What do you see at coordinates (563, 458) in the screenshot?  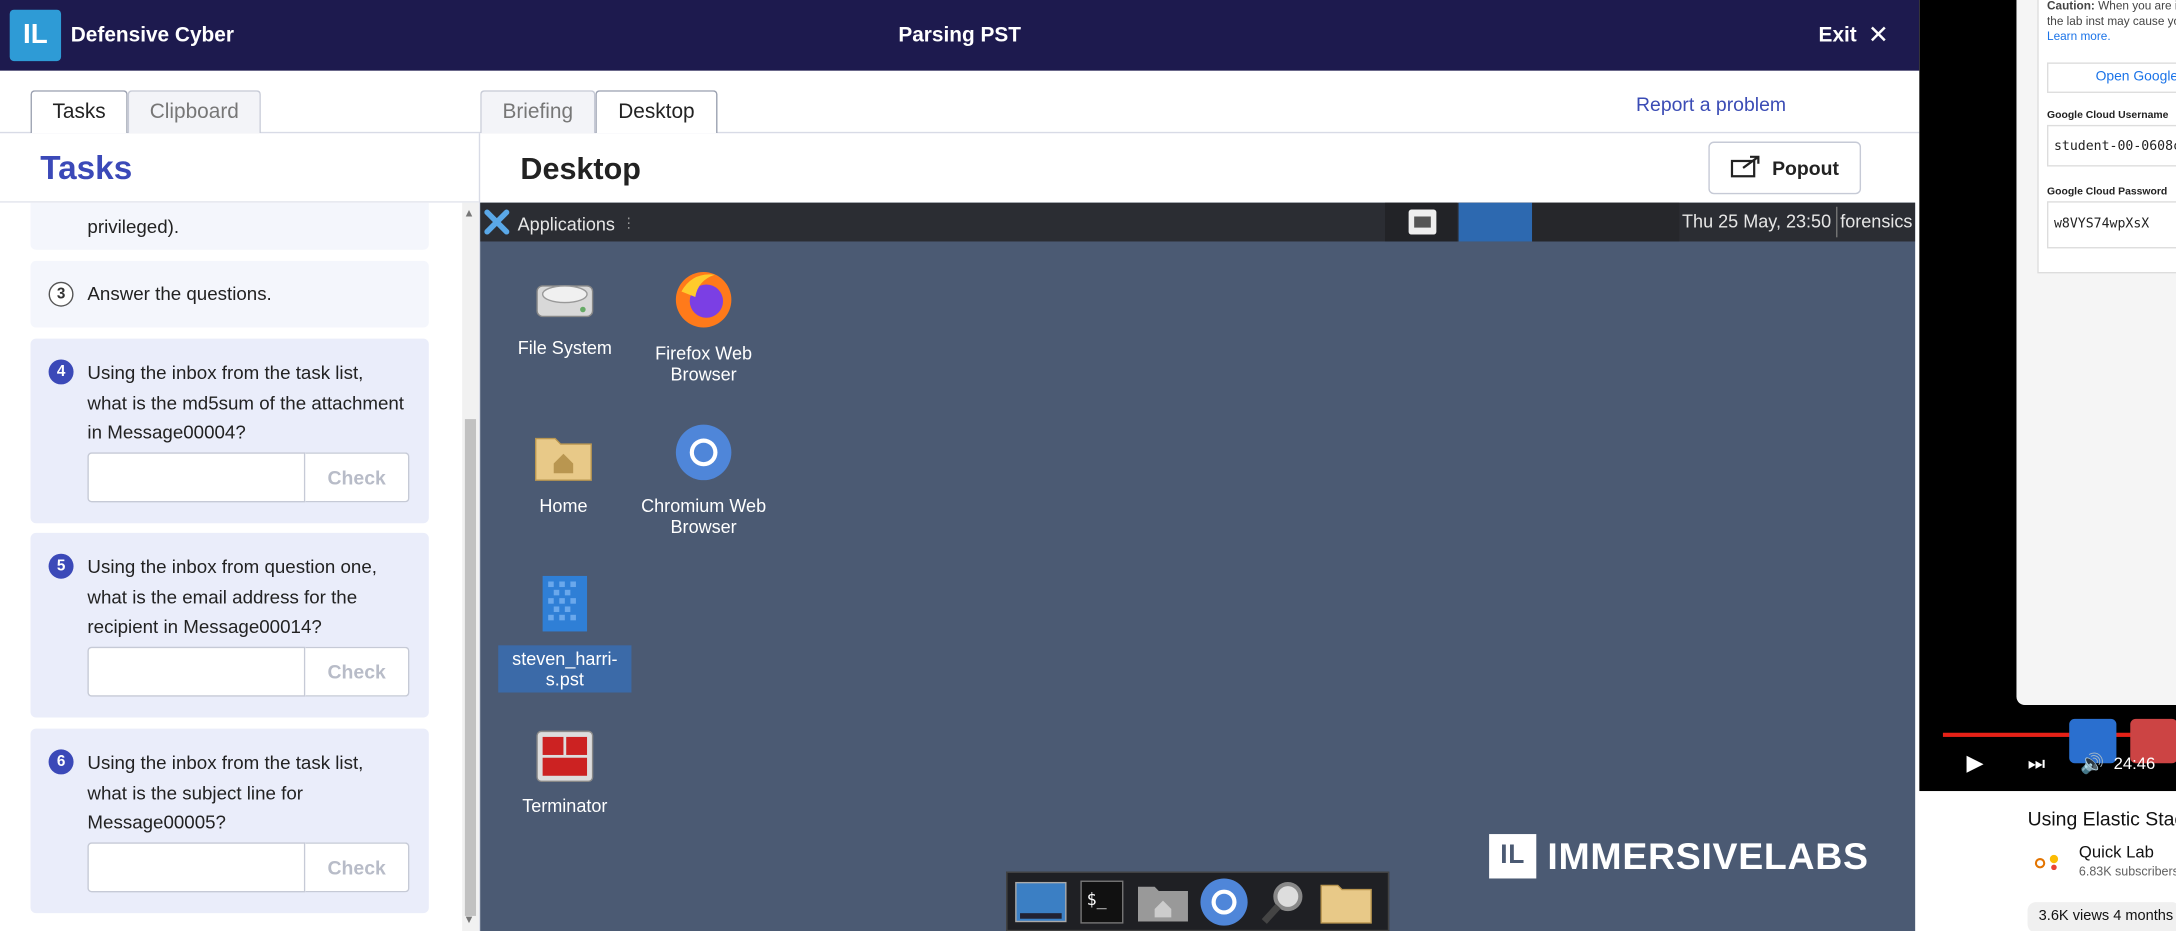 I see `home-folder-icon` at bounding box center [563, 458].